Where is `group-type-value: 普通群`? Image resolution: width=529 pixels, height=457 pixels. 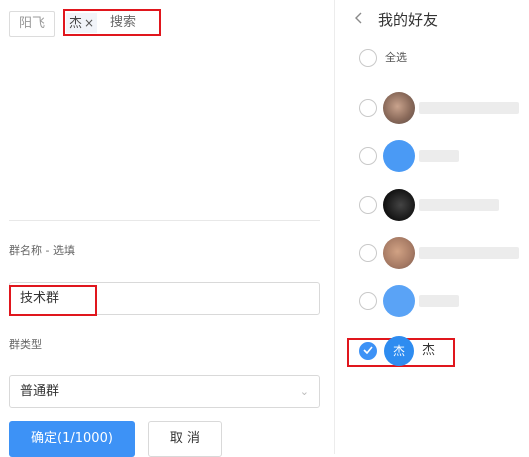
group-type-value: 普通群 is located at coordinates (40, 391).